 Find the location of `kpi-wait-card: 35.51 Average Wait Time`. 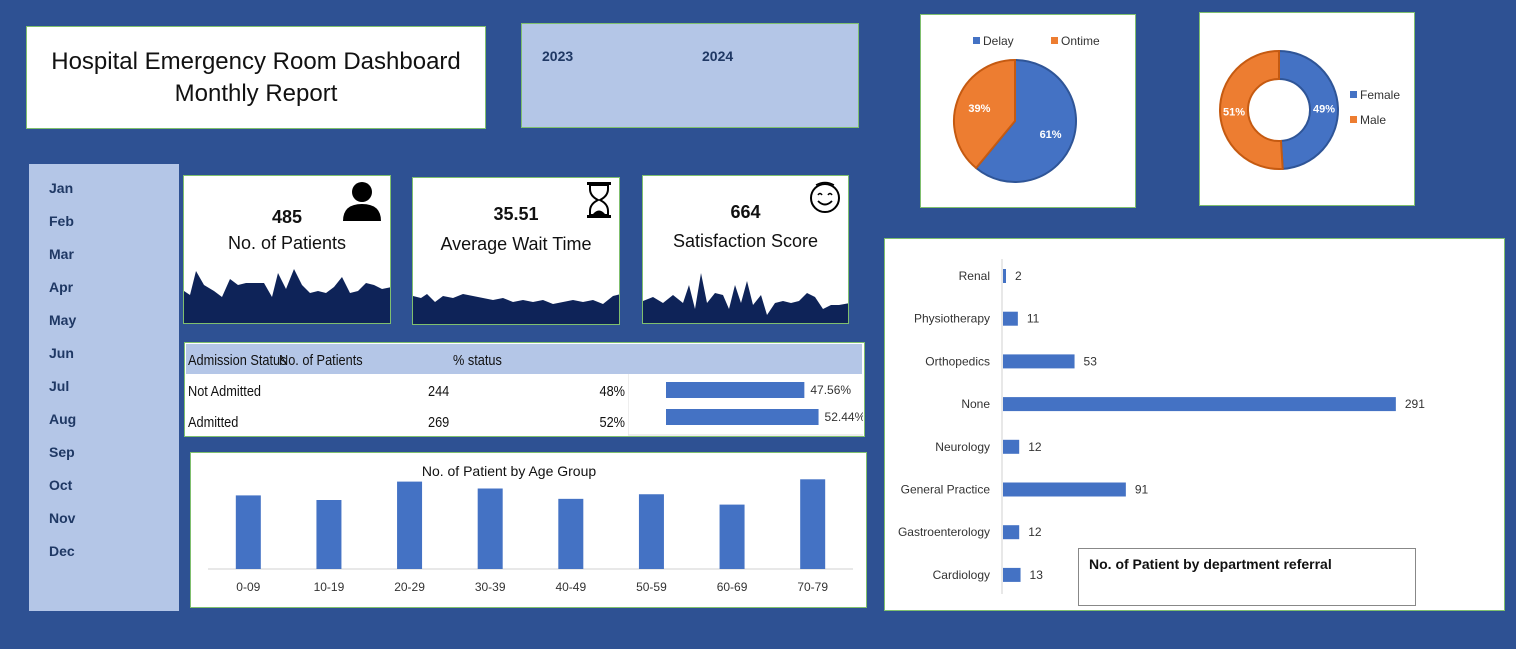

kpi-wait-card: 35.51 Average Wait Time is located at coordinates (516, 251).